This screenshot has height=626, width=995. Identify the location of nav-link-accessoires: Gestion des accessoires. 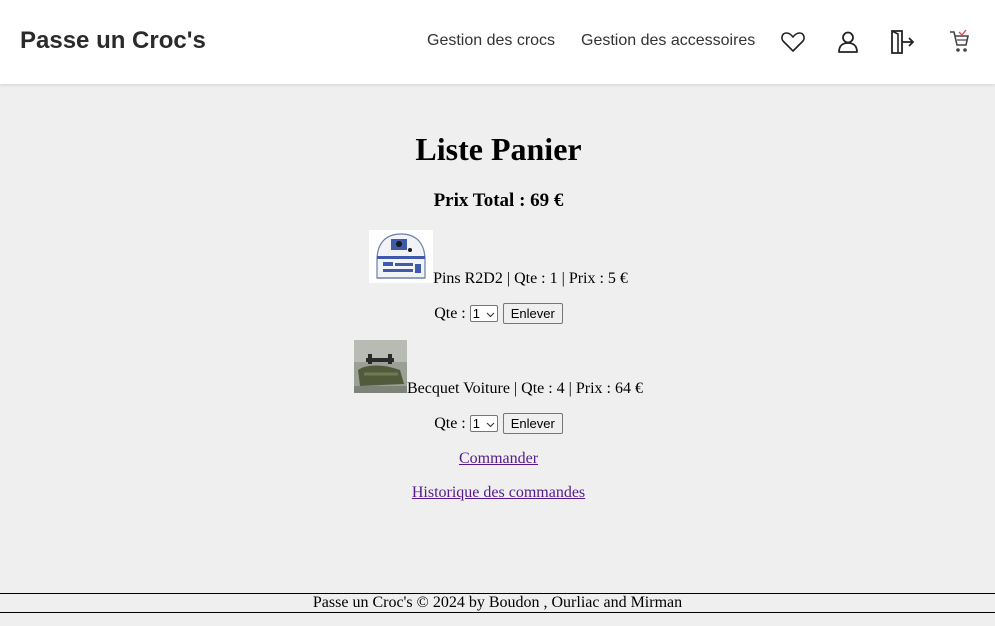
(668, 41).